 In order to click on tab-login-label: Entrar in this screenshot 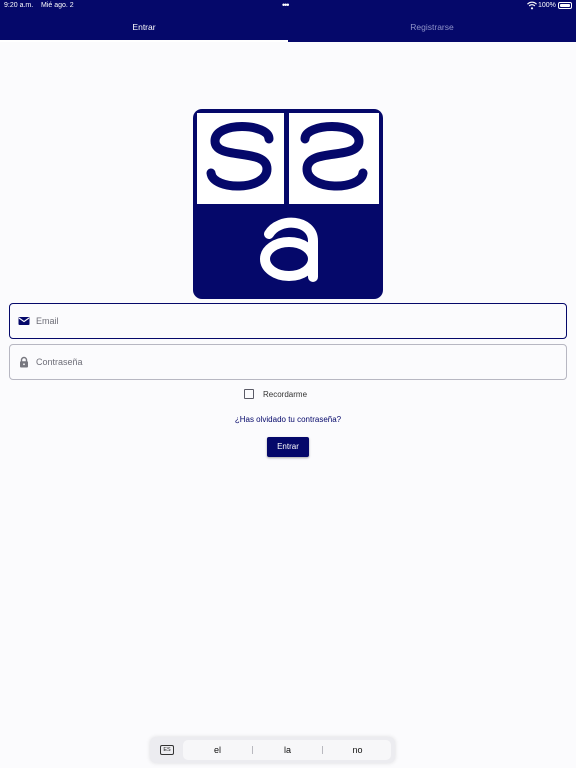, I will do `click(144, 27)`.